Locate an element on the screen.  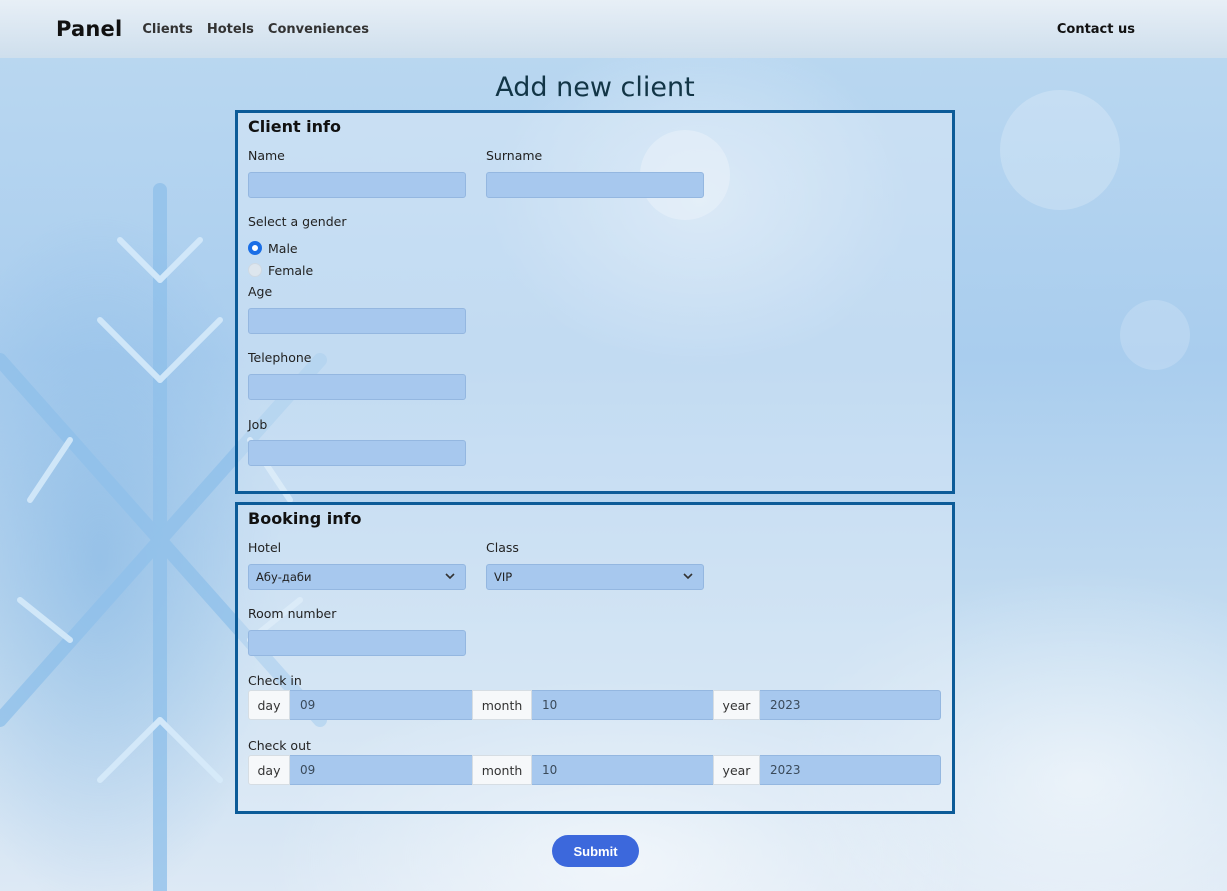
check-in-day-addon: day is located at coordinates (269, 705).